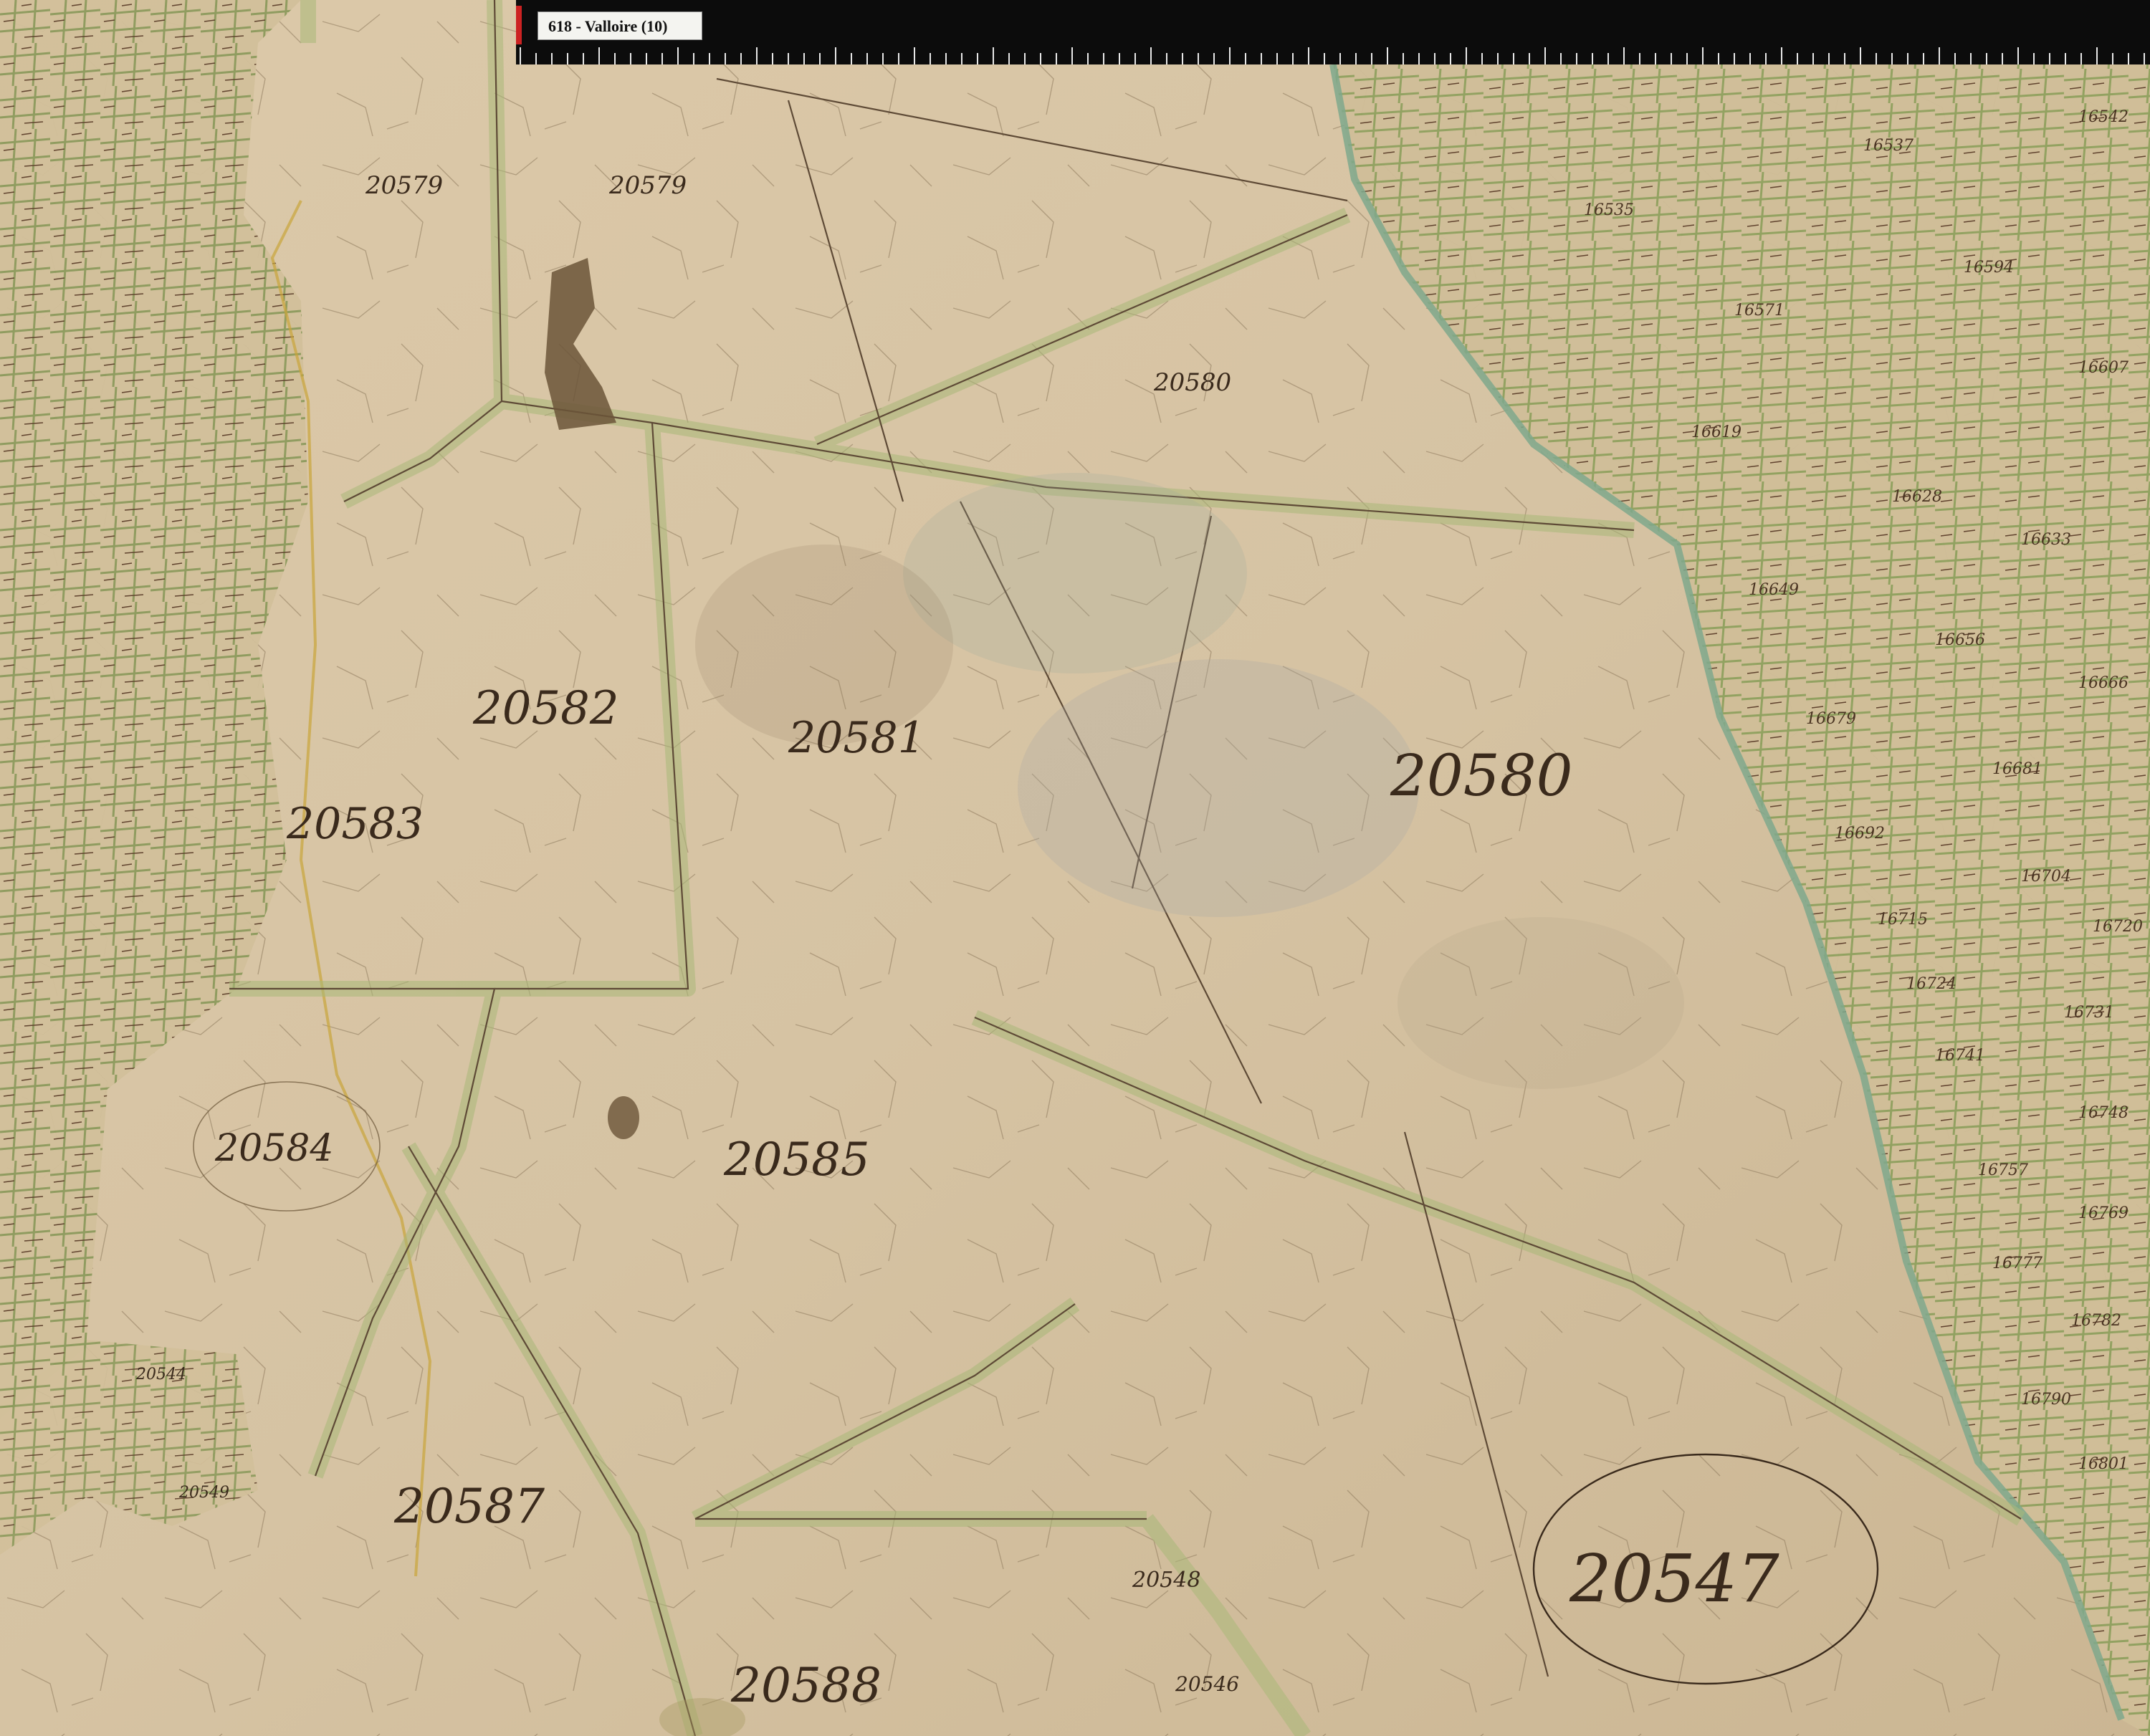  What do you see at coordinates (1759, 311) in the screenshot?
I see `small-parcel-label: 16571` at bounding box center [1759, 311].